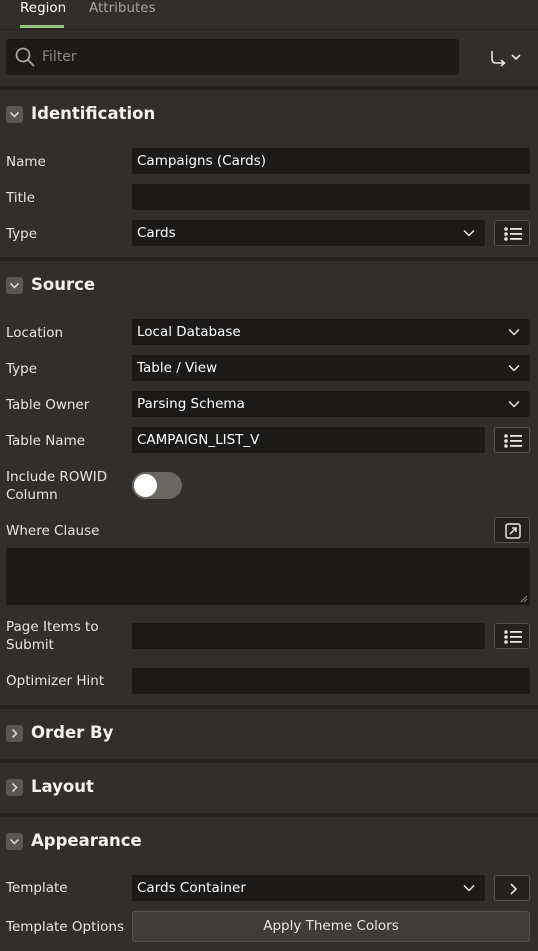 This screenshot has width=538, height=951. What do you see at coordinates (53, 531) in the screenshot?
I see `where-clause-label: Where Clause` at bounding box center [53, 531].